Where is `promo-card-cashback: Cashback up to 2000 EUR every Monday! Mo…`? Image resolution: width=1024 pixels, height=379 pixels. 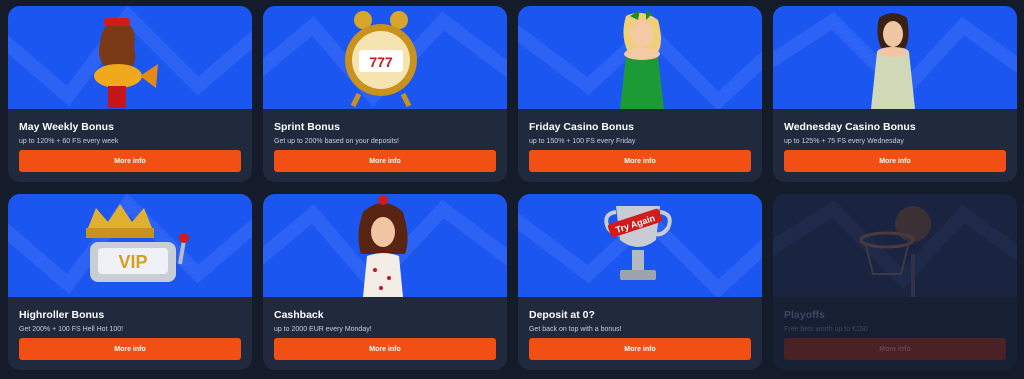 promo-card-cashback: Cashback up to 2000 EUR every Monday! Mo… is located at coordinates (385, 282).